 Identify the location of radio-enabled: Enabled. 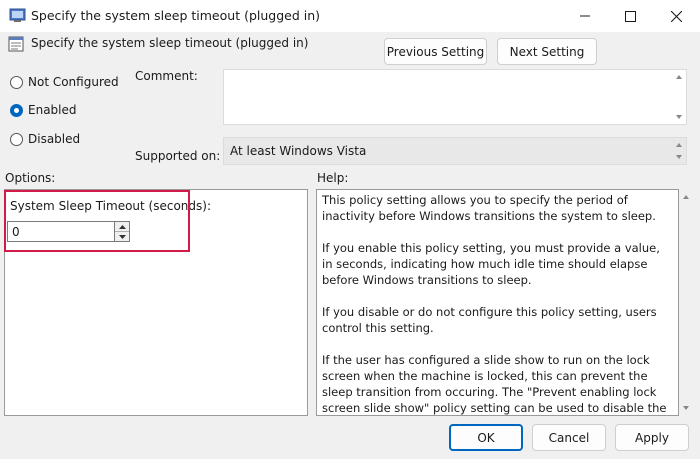
(43, 110).